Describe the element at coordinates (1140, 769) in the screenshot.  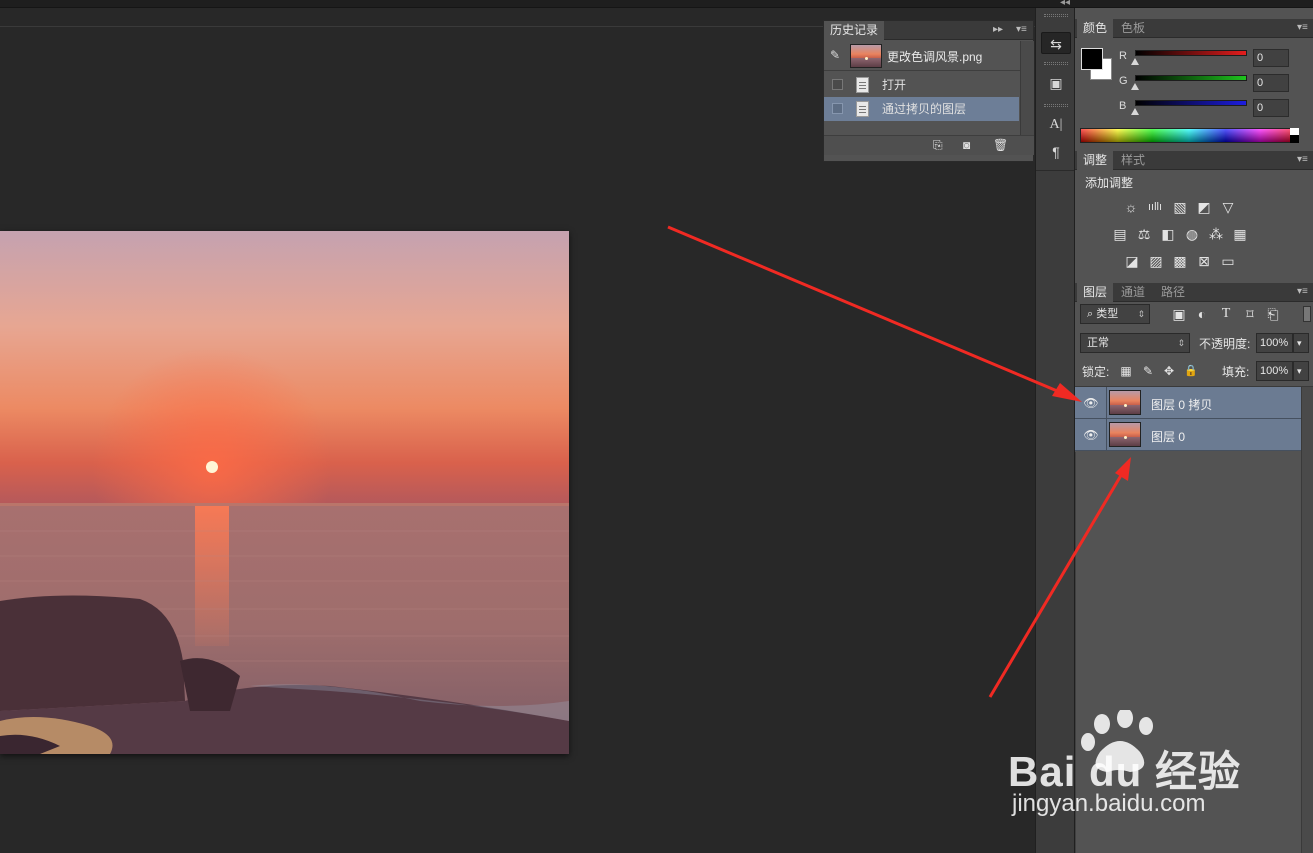
I see `baidu-watermark: Bai du 经验 jingyan.baidu.com` at that location.